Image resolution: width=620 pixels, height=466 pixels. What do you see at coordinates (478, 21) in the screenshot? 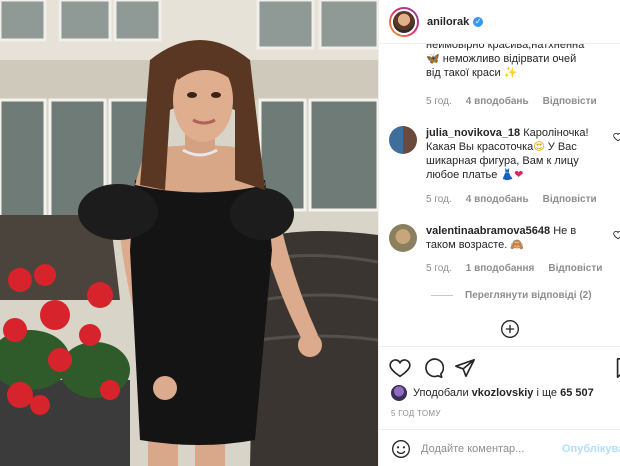
I see `verified-badge-icon: ✓` at bounding box center [478, 21].